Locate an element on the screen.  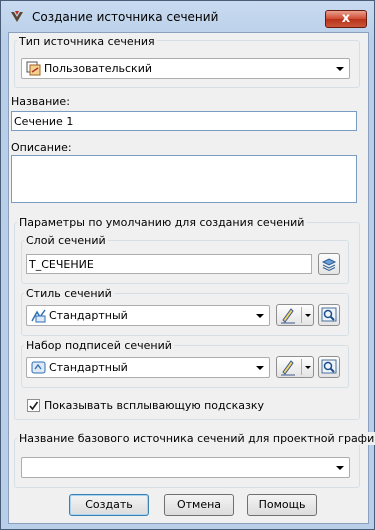
style-browse-button is located at coordinates (329, 315).